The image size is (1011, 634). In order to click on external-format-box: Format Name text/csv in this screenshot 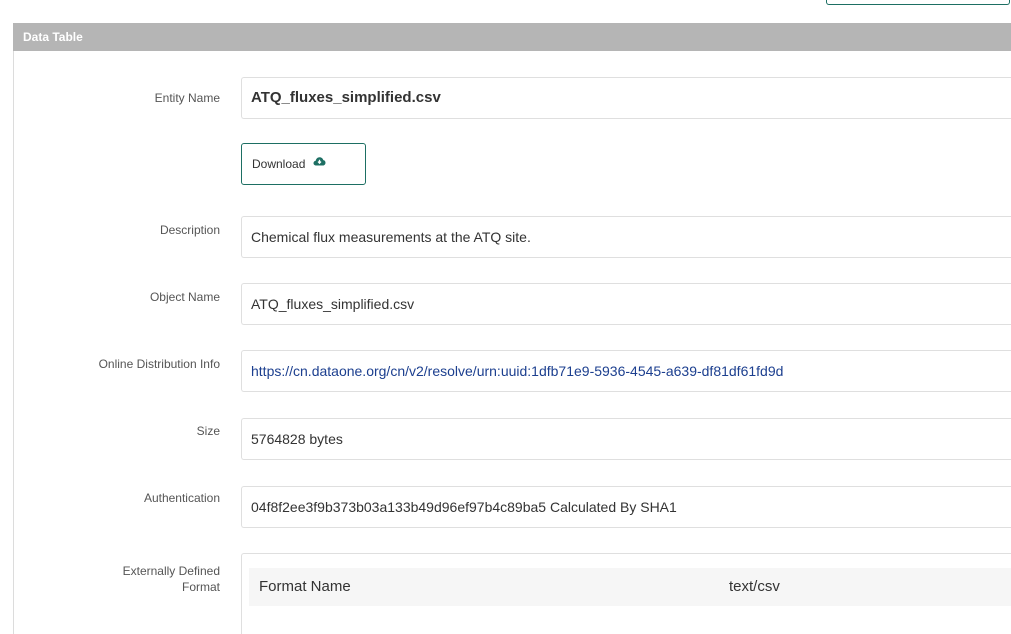, I will do `click(626, 593)`.